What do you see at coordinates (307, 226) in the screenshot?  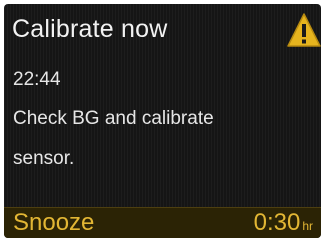 I see `snooze-duration-unit: hr` at bounding box center [307, 226].